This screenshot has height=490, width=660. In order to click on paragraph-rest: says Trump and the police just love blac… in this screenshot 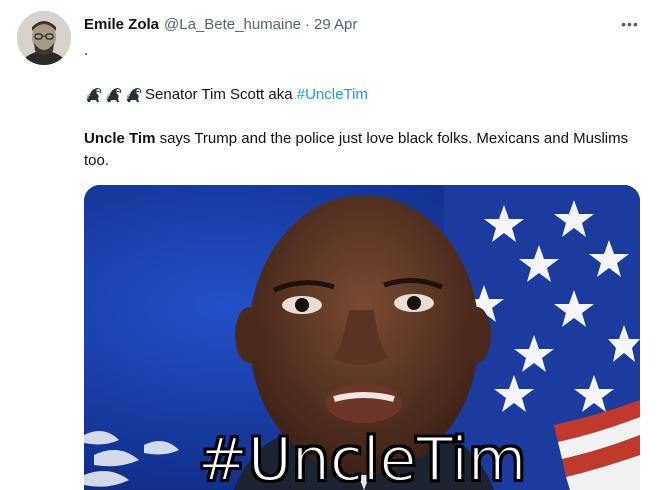, I will do `click(356, 149)`.